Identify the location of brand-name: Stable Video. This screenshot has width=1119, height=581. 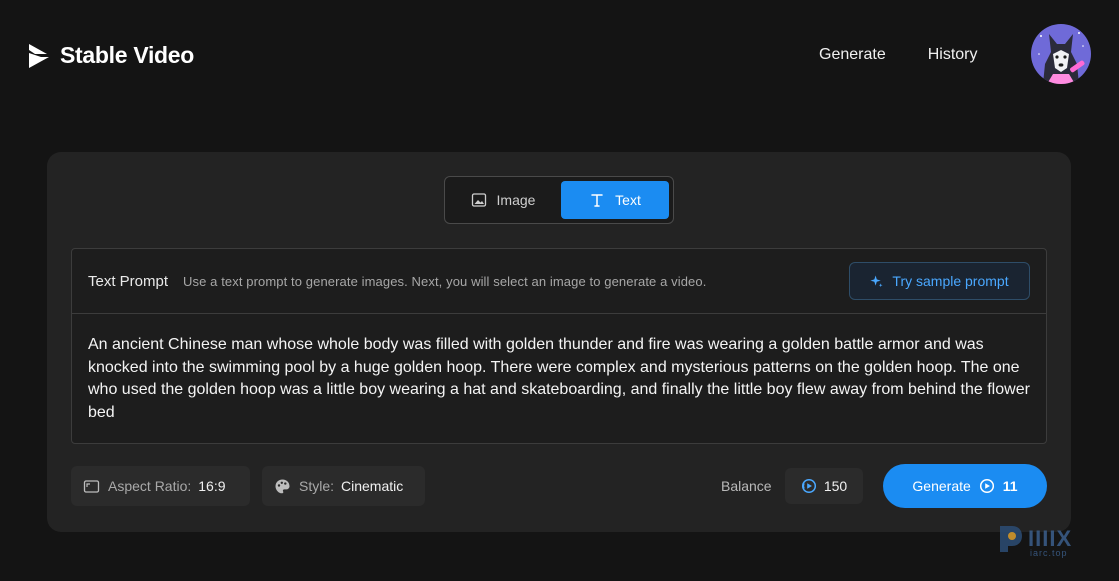
(127, 55).